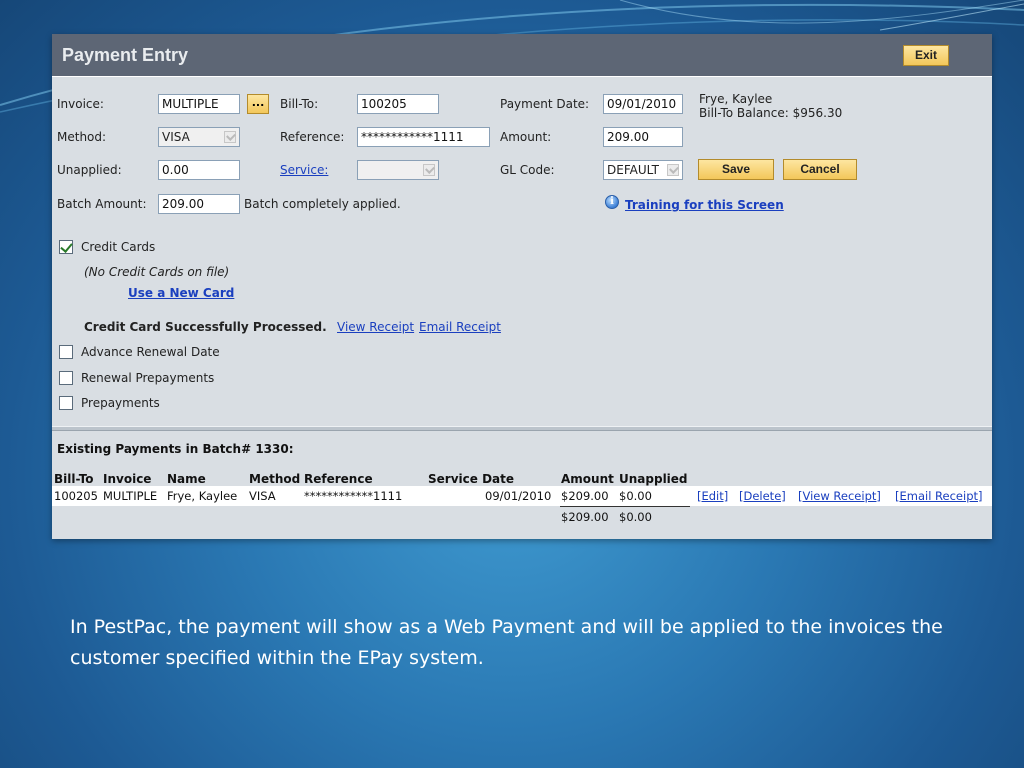  I want to click on credit-cards-checkbox, so click(66, 247).